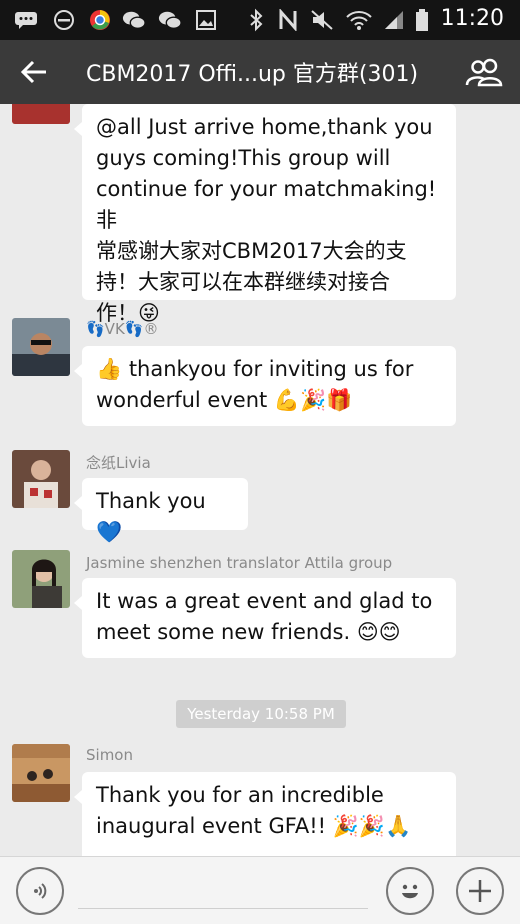 This screenshot has width=520, height=924. What do you see at coordinates (255, 369) in the screenshot?
I see `message-line: 👍 thankyou for inviting us for` at bounding box center [255, 369].